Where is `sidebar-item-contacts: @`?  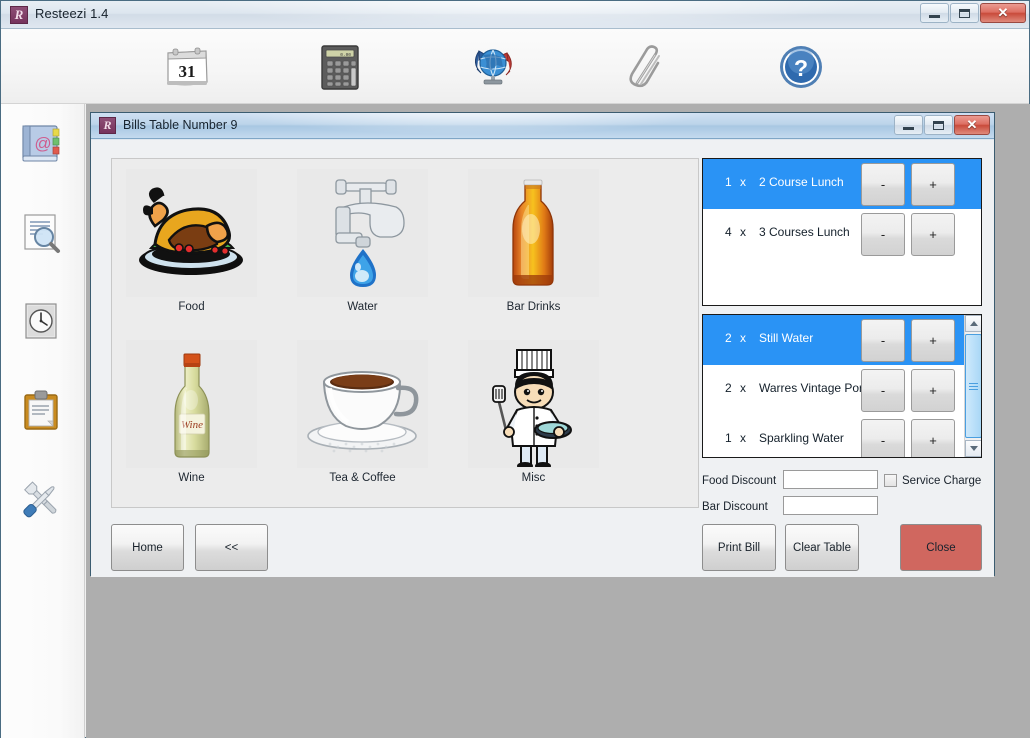
sidebar-item-contacts: @ is located at coordinates (41, 144).